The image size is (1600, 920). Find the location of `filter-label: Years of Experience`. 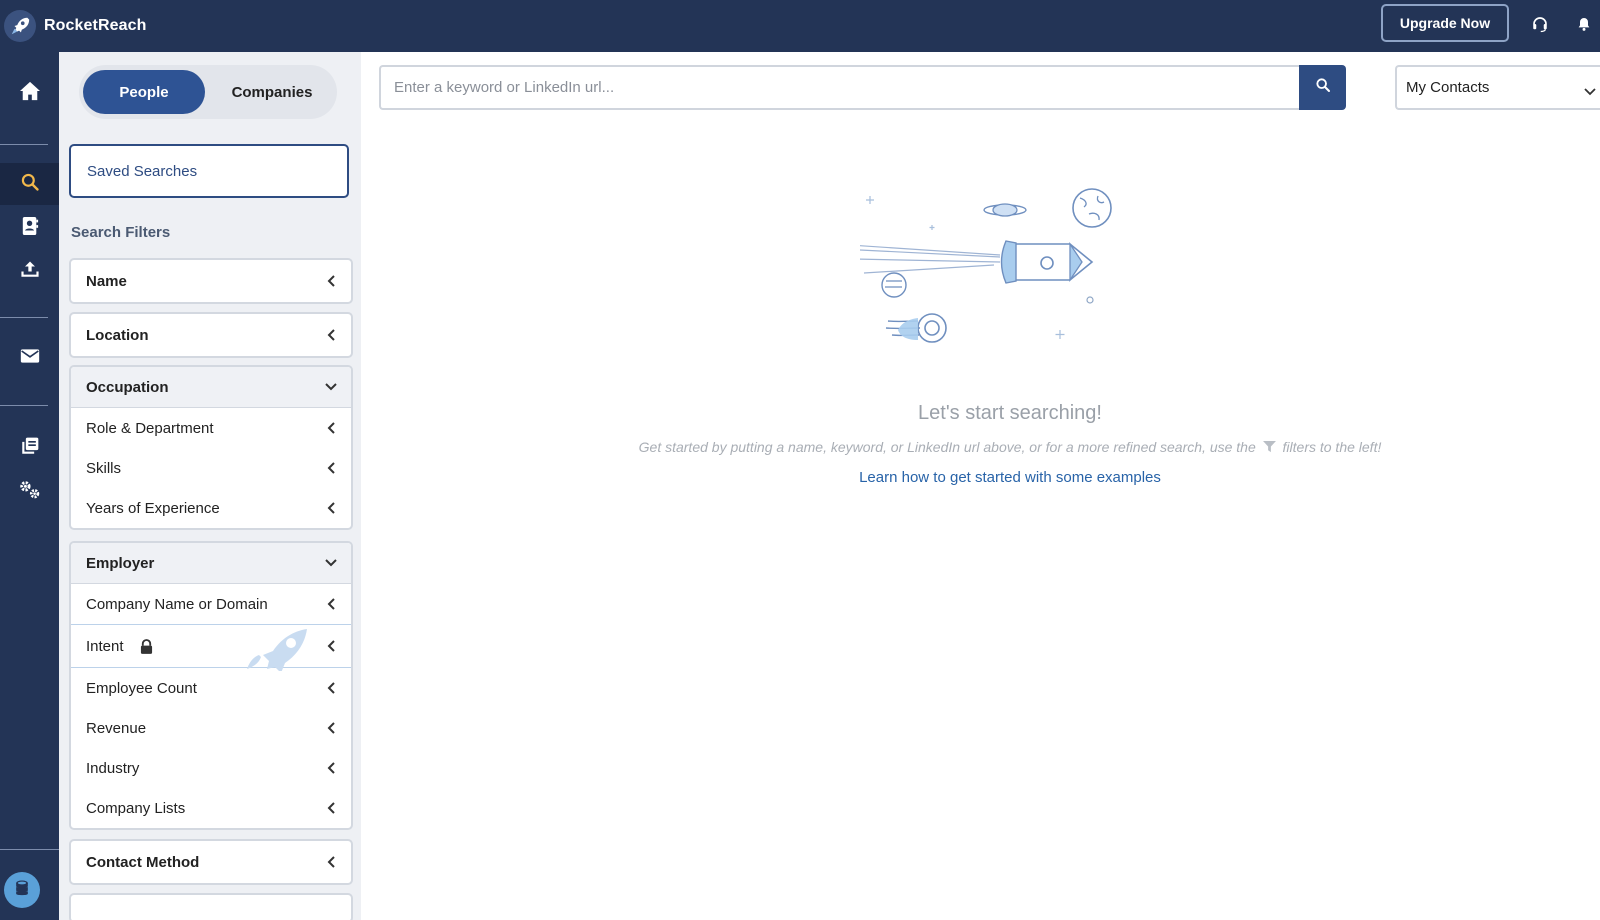

filter-label: Years of Experience is located at coordinates (153, 508).